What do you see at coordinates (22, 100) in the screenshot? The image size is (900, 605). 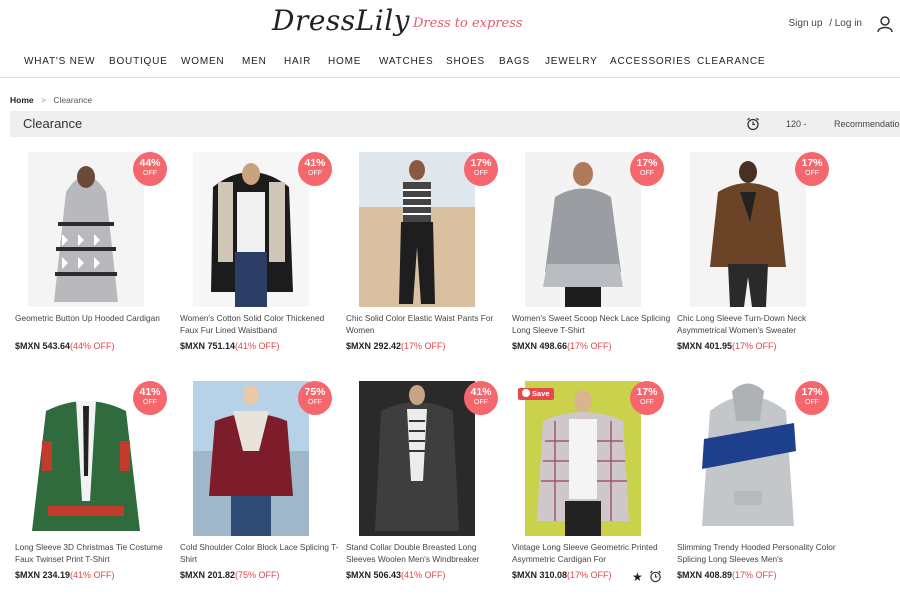 I see `breadcrumb-home: Home` at bounding box center [22, 100].